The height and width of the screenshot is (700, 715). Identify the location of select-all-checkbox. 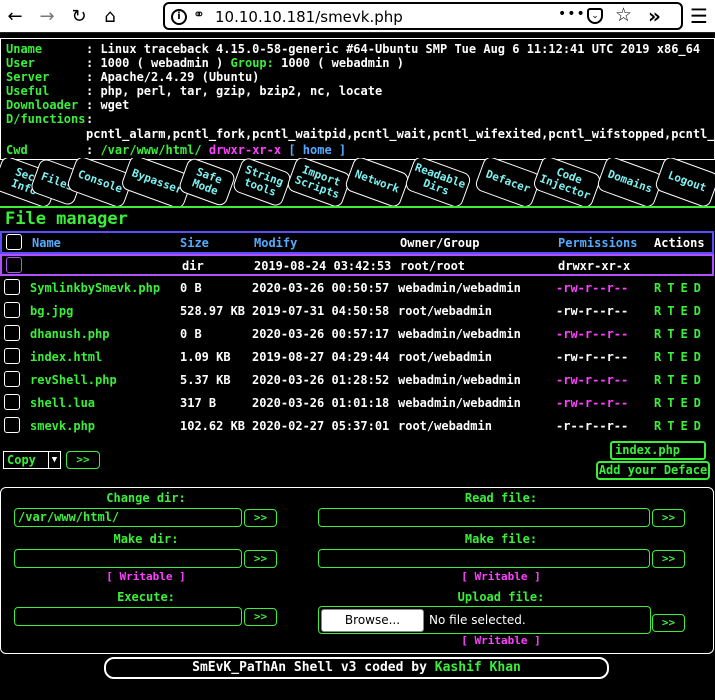
(14, 242).